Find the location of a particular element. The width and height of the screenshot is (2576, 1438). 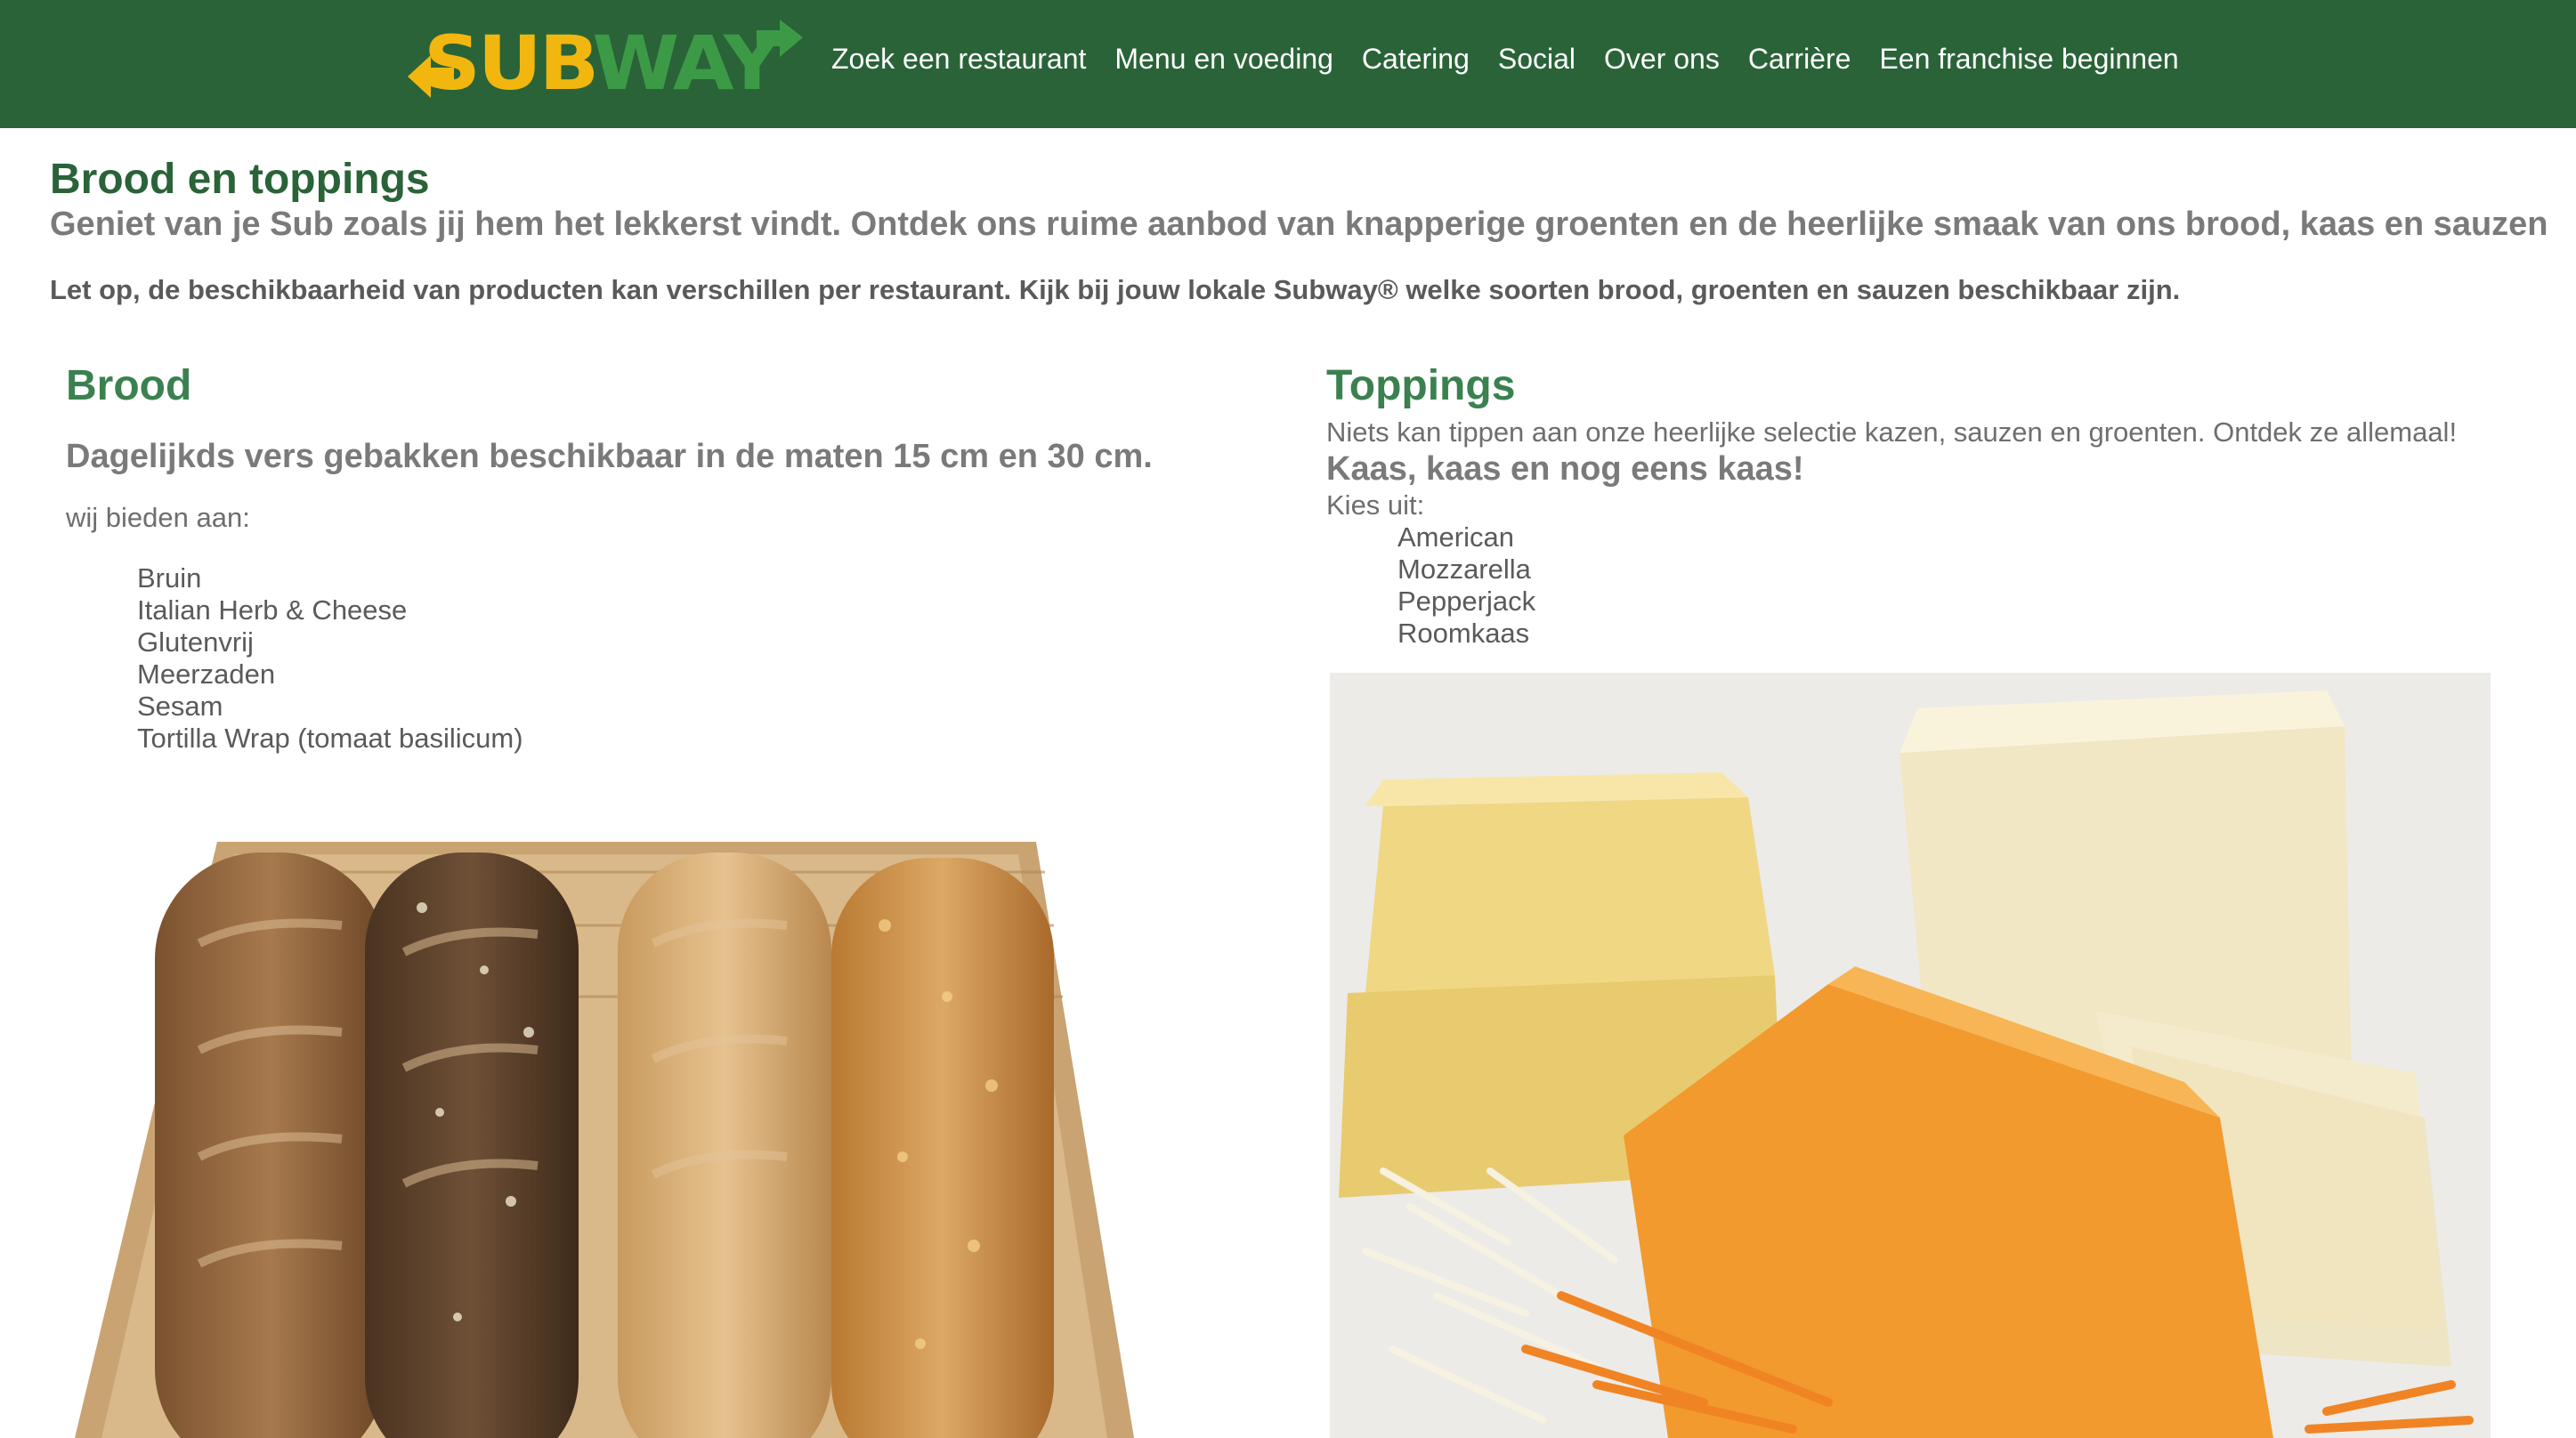

nav-social: Social is located at coordinates (1537, 58).